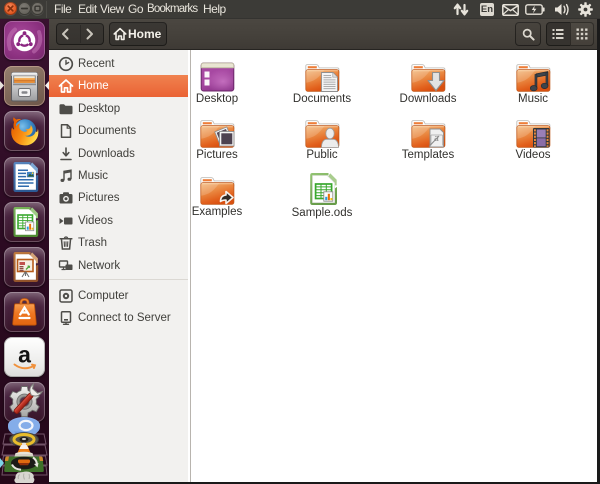  I want to click on svg-text: a, so click(24, 355).